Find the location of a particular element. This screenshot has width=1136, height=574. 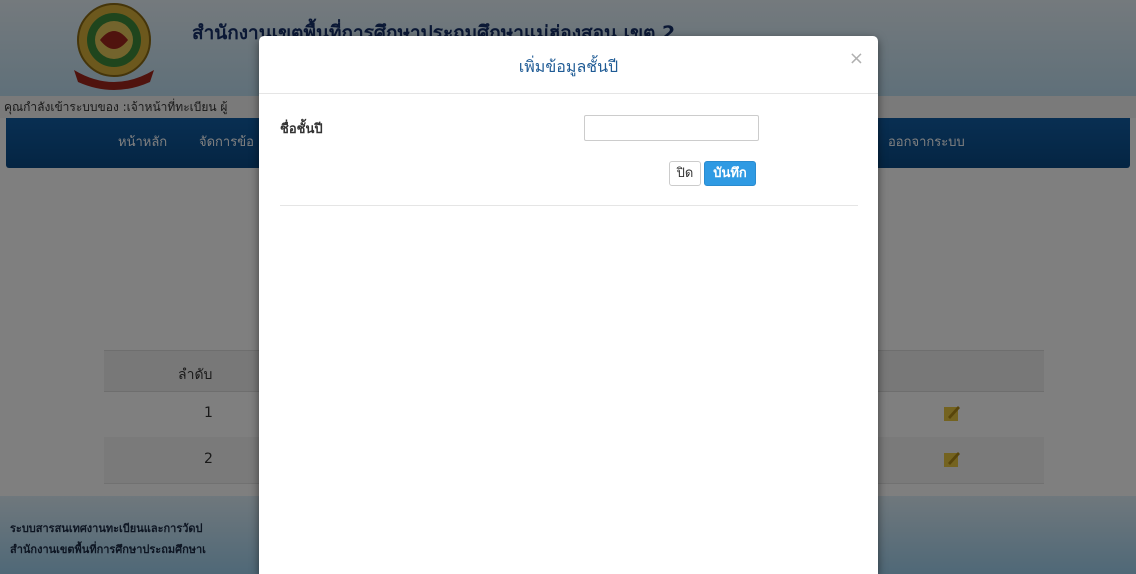

grade-name-input is located at coordinates (671, 128).